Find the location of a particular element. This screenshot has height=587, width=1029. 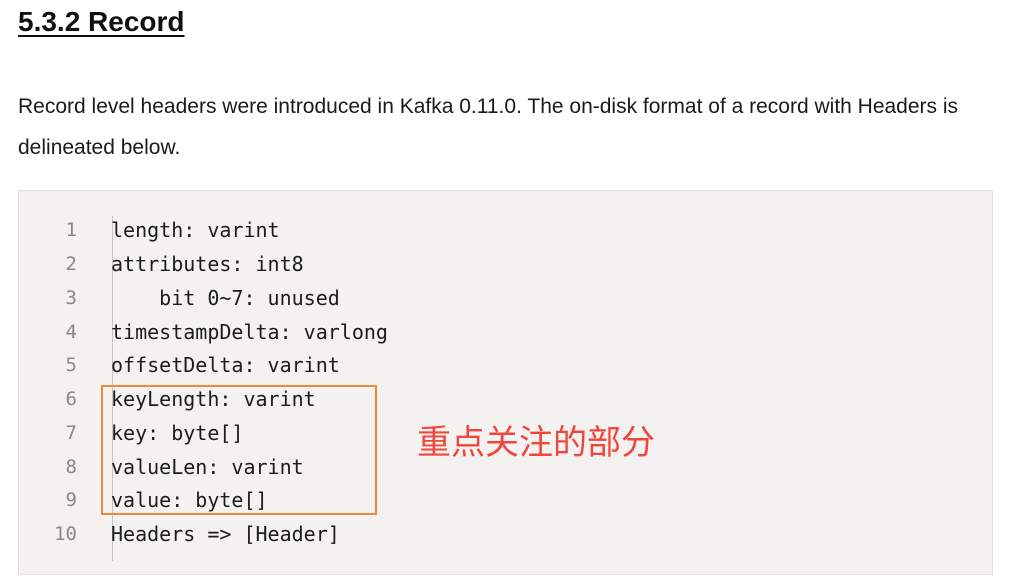

line-number: 9 is located at coordinates (71, 500).